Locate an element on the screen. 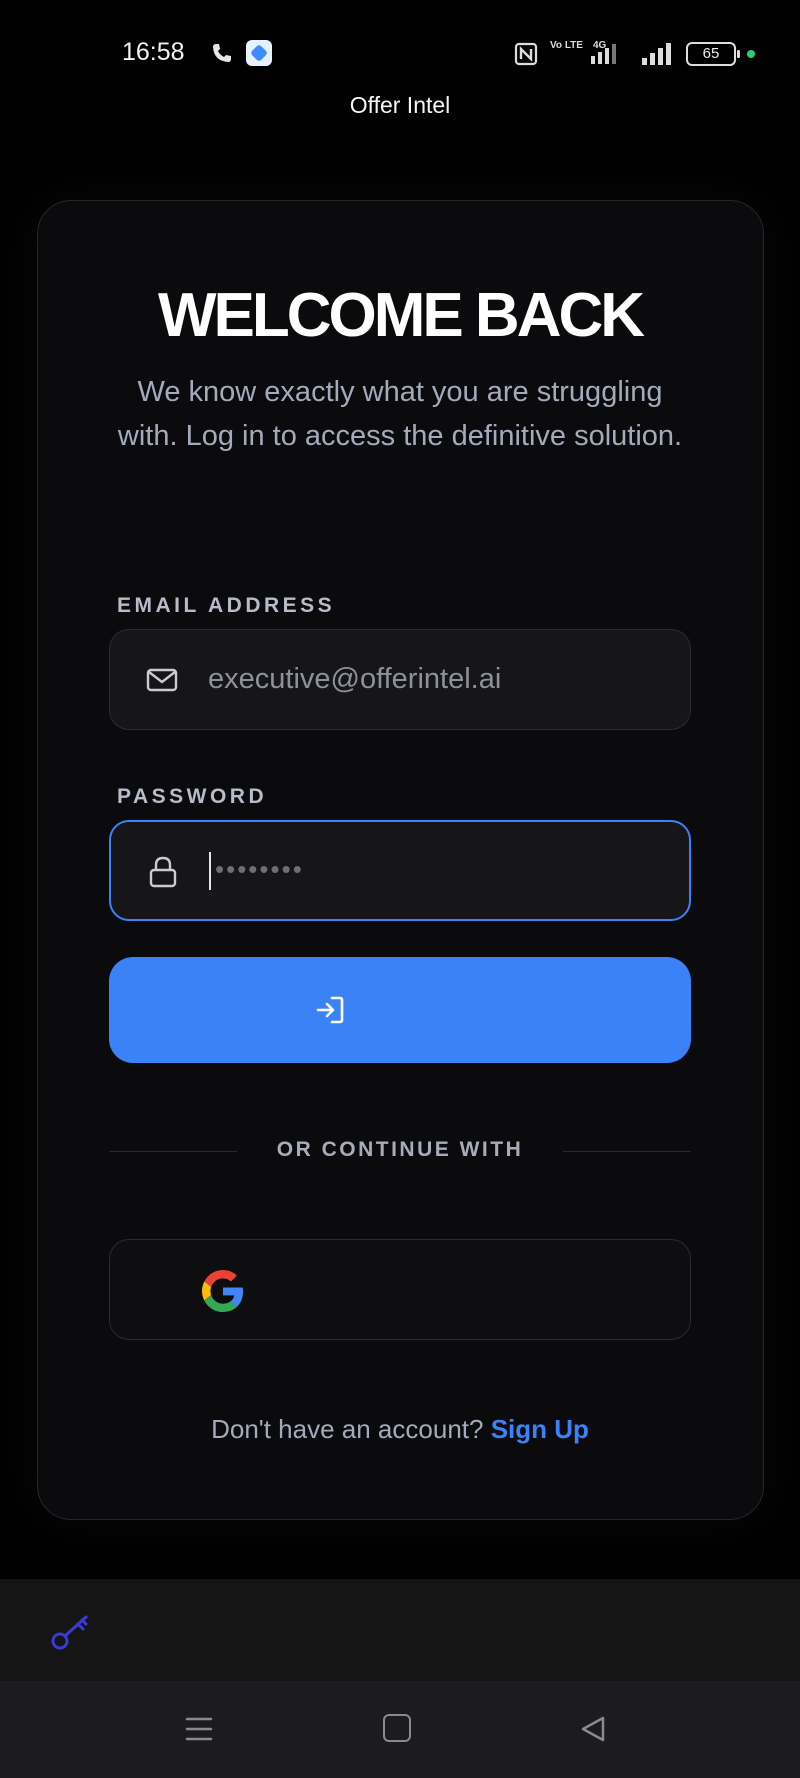  app-title: Offer Intel is located at coordinates (400, 105).